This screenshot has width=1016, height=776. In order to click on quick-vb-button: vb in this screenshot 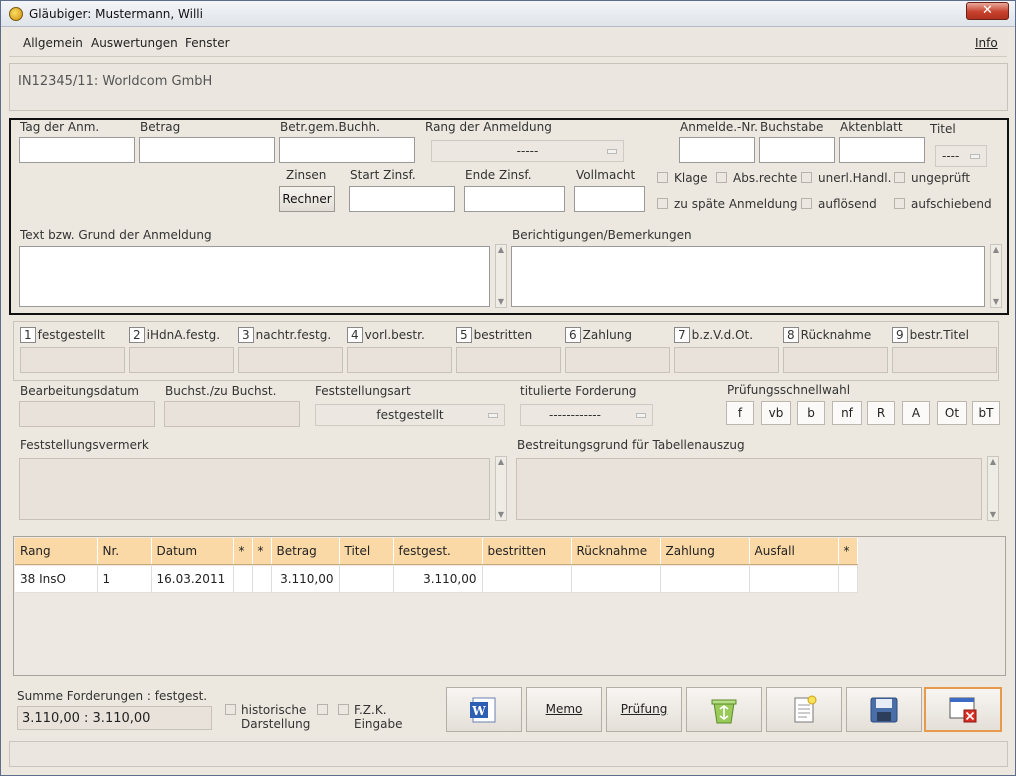, I will do `click(776, 413)`.